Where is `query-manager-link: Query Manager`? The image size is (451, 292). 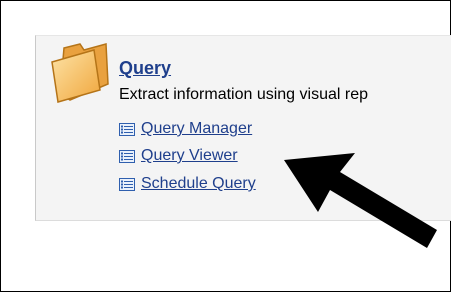
query-manager-link: Query Manager is located at coordinates (185, 129).